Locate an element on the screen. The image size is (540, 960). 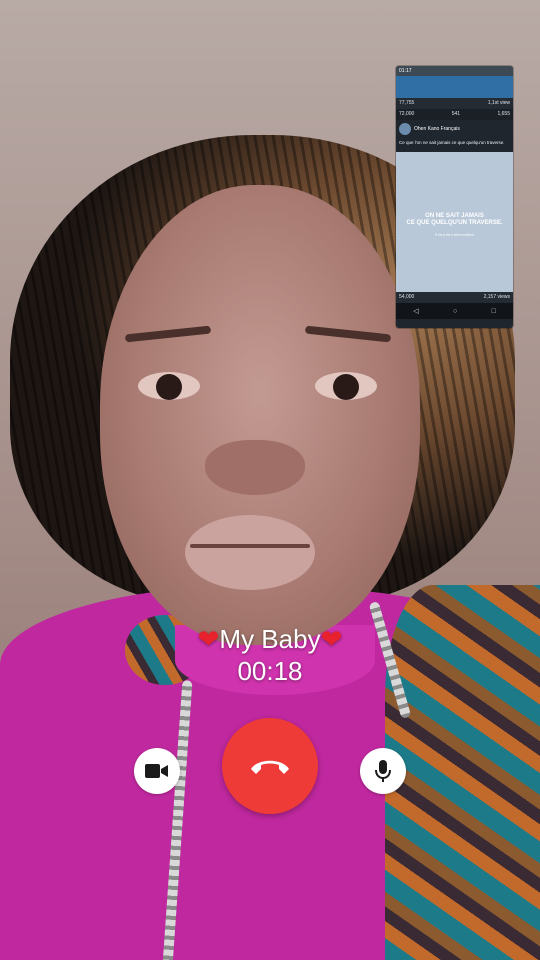
heart-icon-right: ❤ is located at coordinates (331, 639).